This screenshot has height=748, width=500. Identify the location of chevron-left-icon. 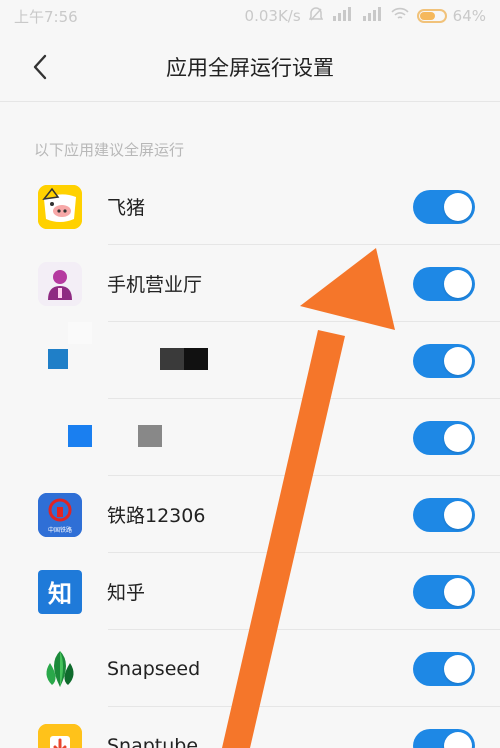
(40, 67).